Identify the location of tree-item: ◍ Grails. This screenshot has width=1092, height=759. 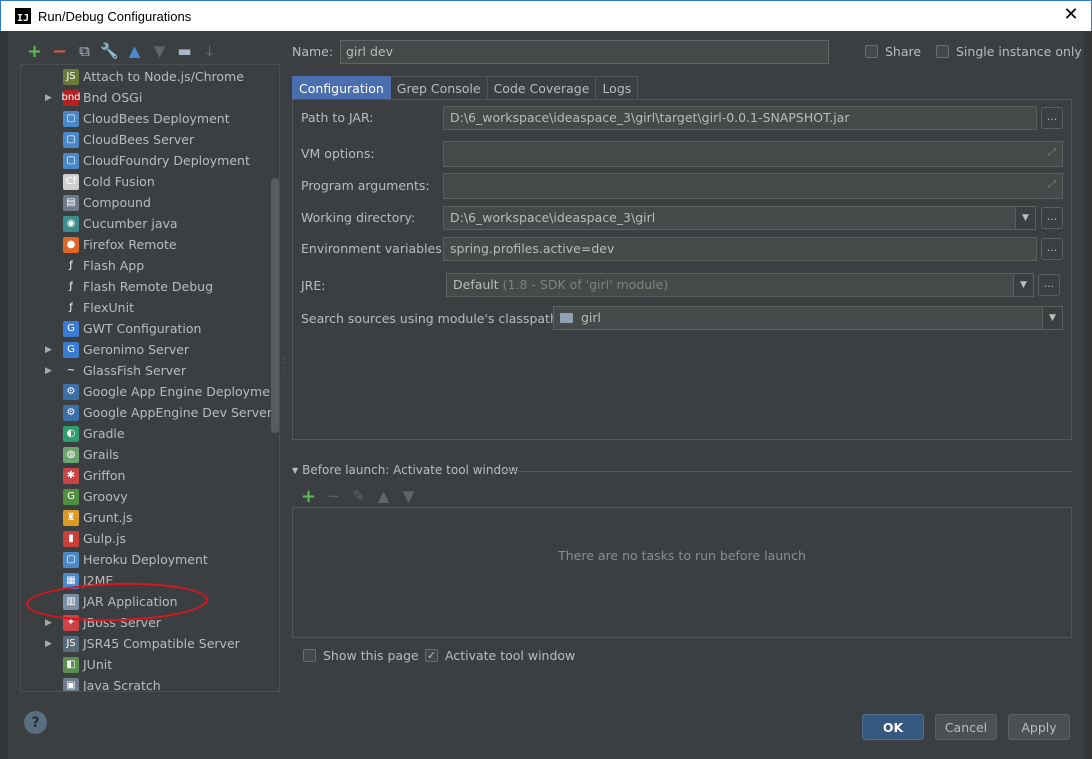
(150, 454).